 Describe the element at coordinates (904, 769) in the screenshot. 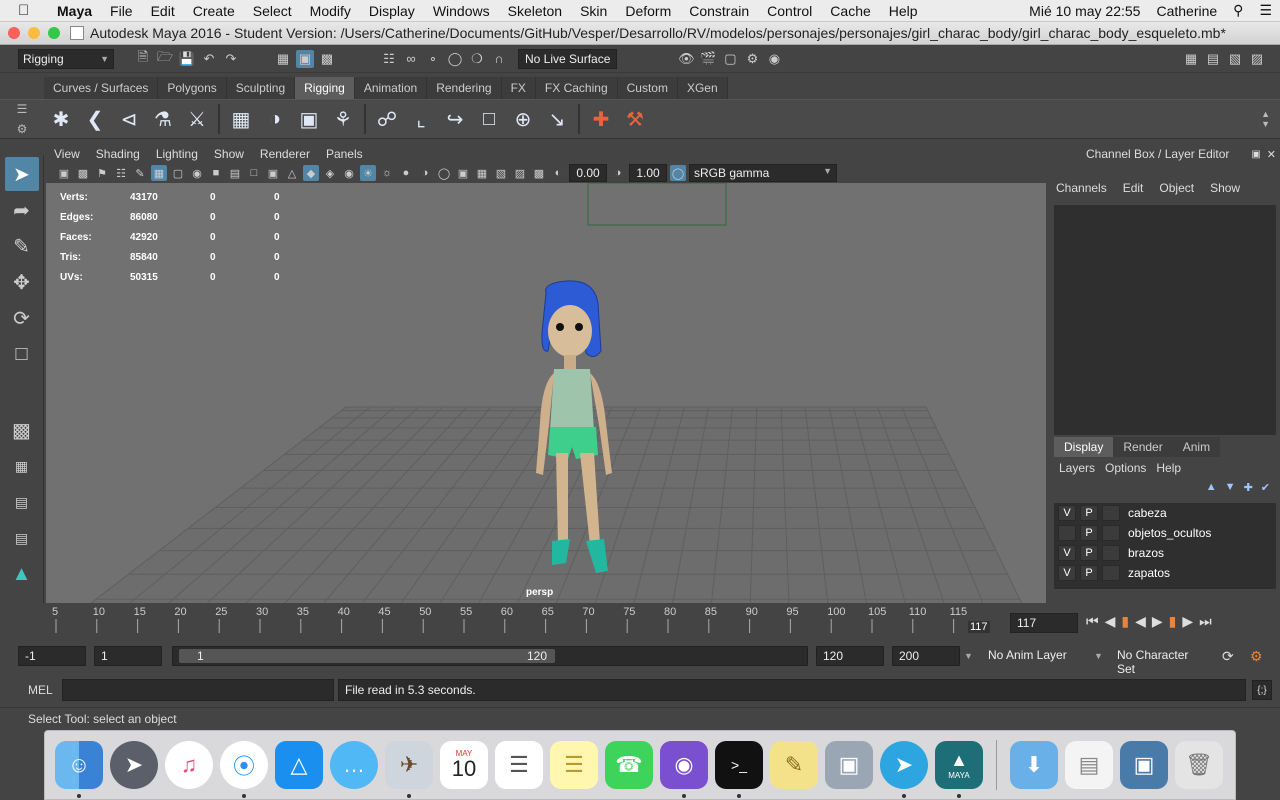

I see `telegram-icon: ➤` at that location.